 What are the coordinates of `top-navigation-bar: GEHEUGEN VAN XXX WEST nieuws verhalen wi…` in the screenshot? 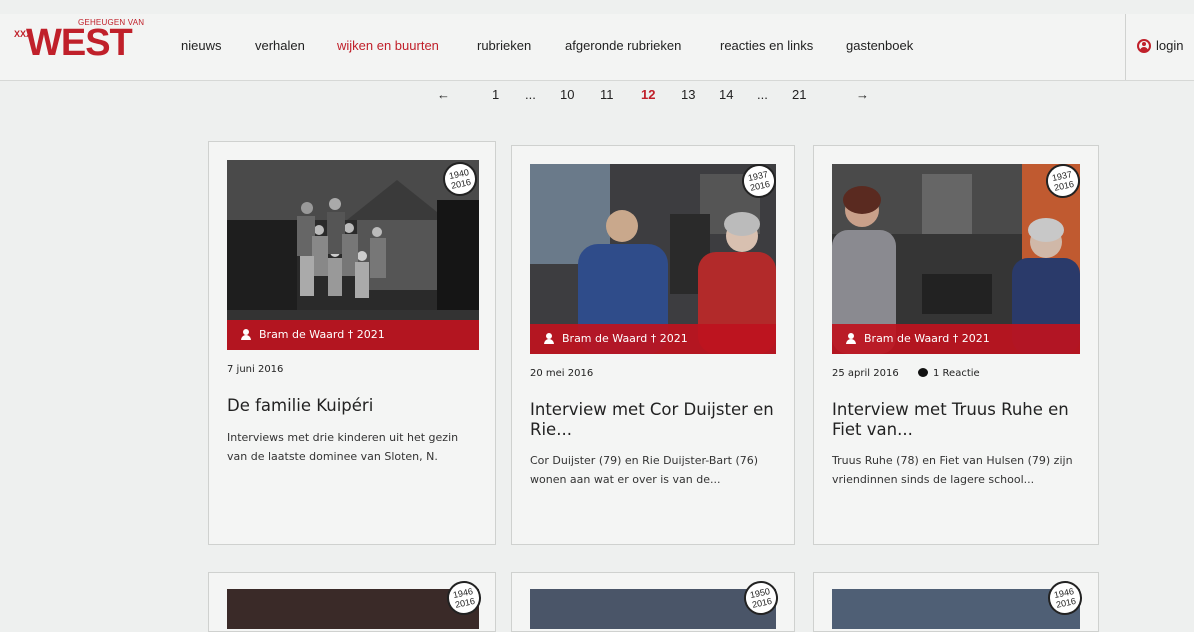 It's located at (597, 47).